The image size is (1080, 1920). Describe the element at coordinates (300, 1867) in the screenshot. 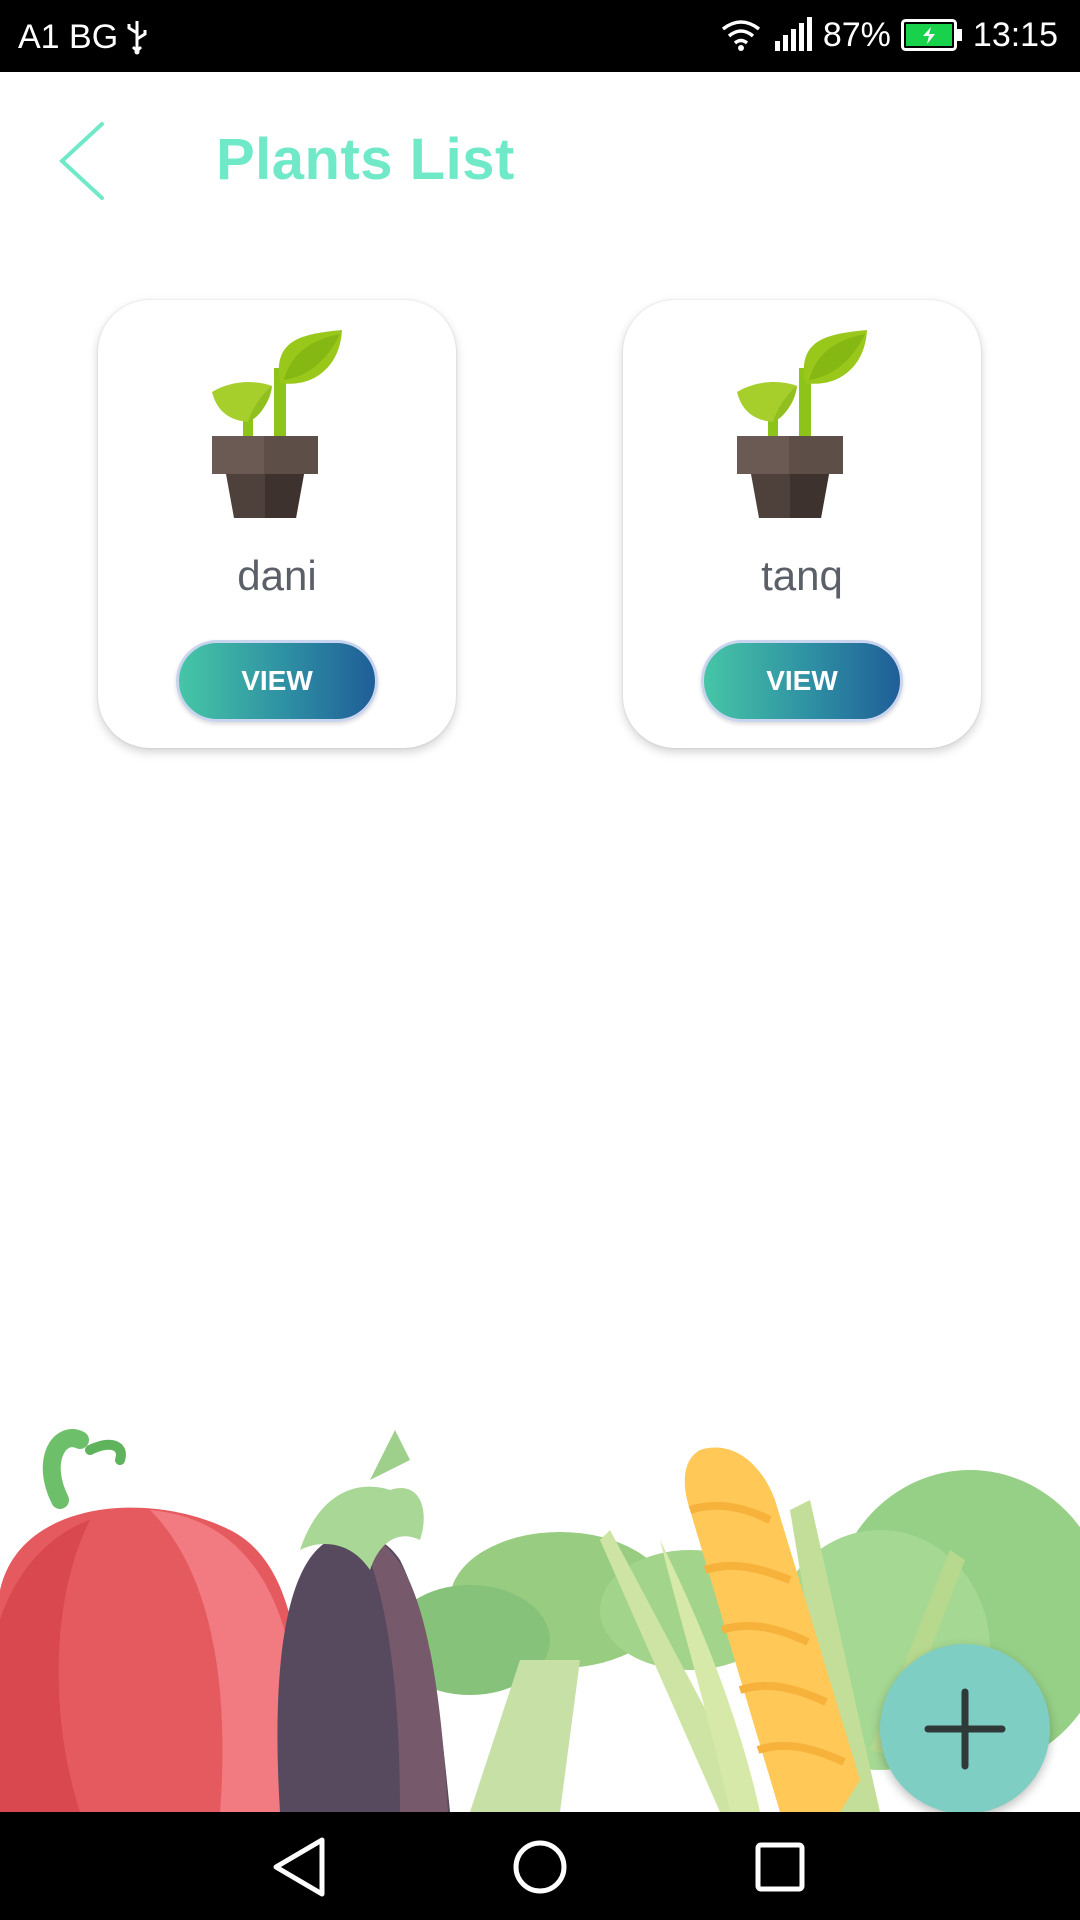

I see `nav-back-icon` at that location.